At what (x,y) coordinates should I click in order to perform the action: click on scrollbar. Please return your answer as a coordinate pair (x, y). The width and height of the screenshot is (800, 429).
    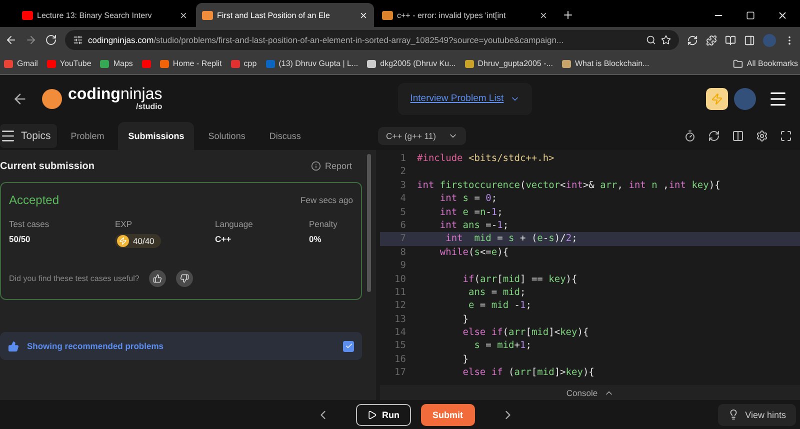
    Looking at the image, I should click on (369, 223).